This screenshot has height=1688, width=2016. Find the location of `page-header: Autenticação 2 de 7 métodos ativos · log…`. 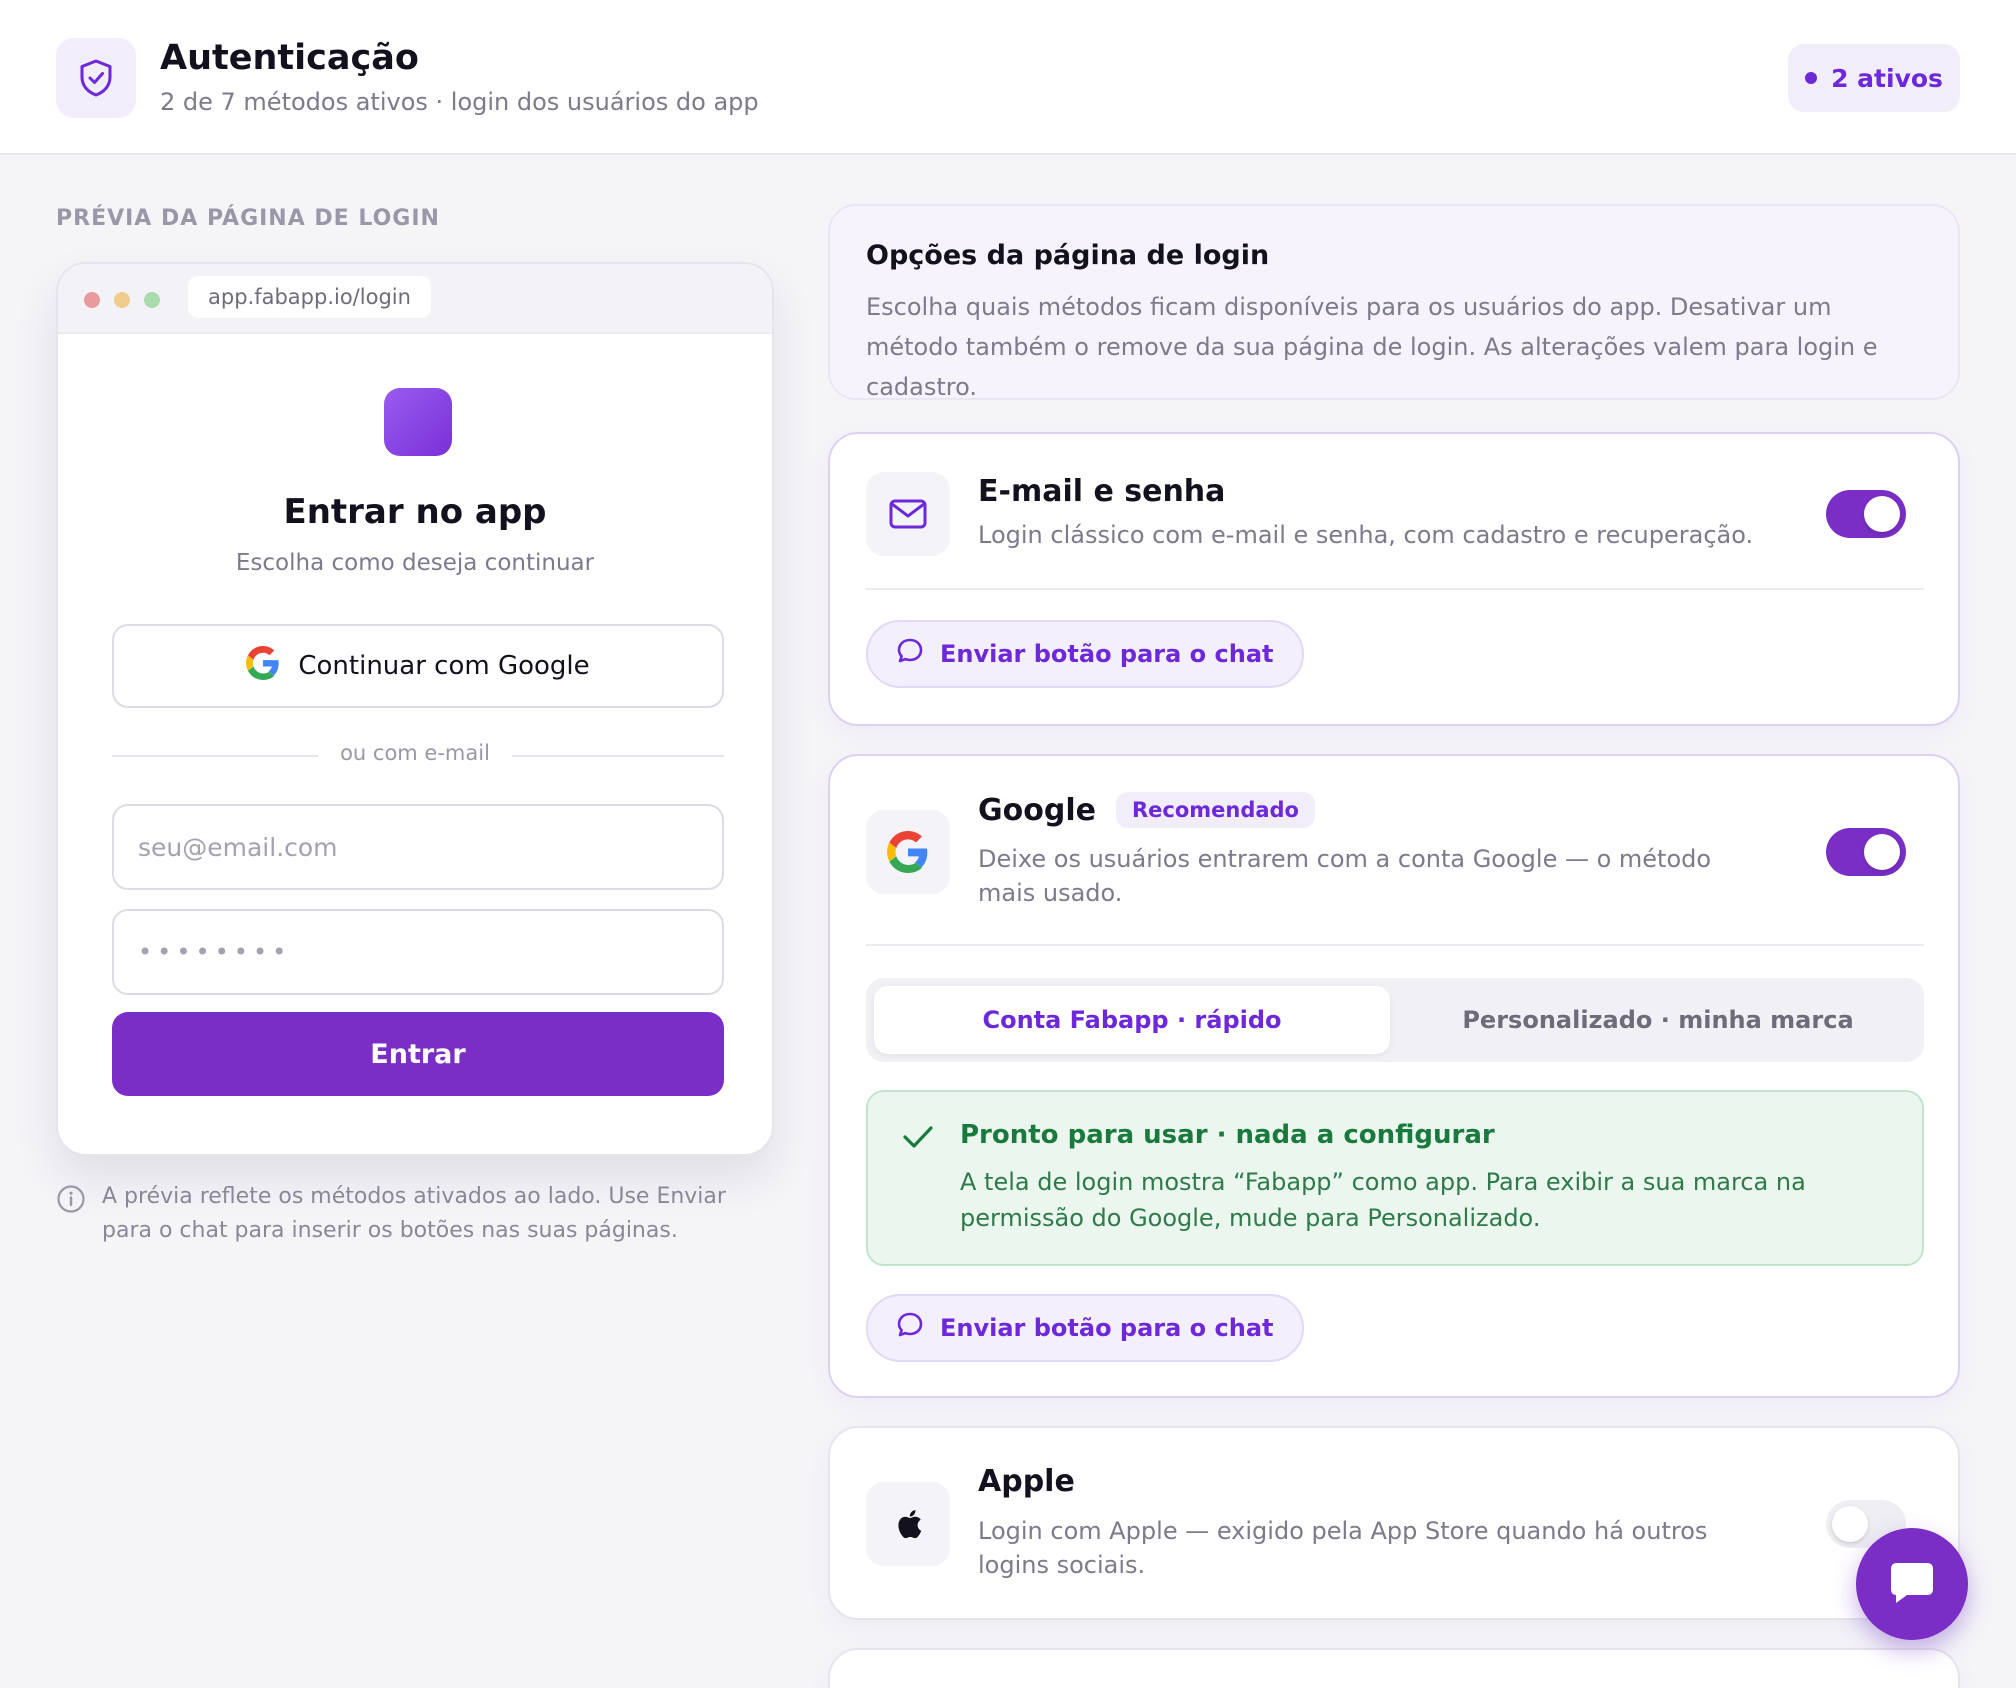

page-header: Autenticação 2 de 7 métodos ativos · log… is located at coordinates (1008, 77).